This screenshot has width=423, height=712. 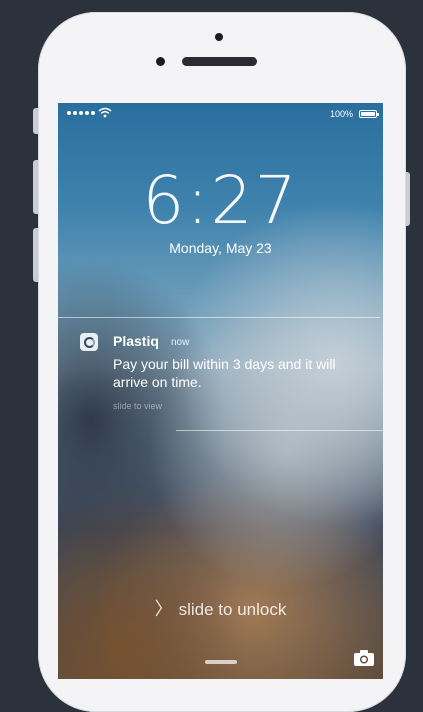 I want to click on status-bar: 100%, so click(x=220, y=114).